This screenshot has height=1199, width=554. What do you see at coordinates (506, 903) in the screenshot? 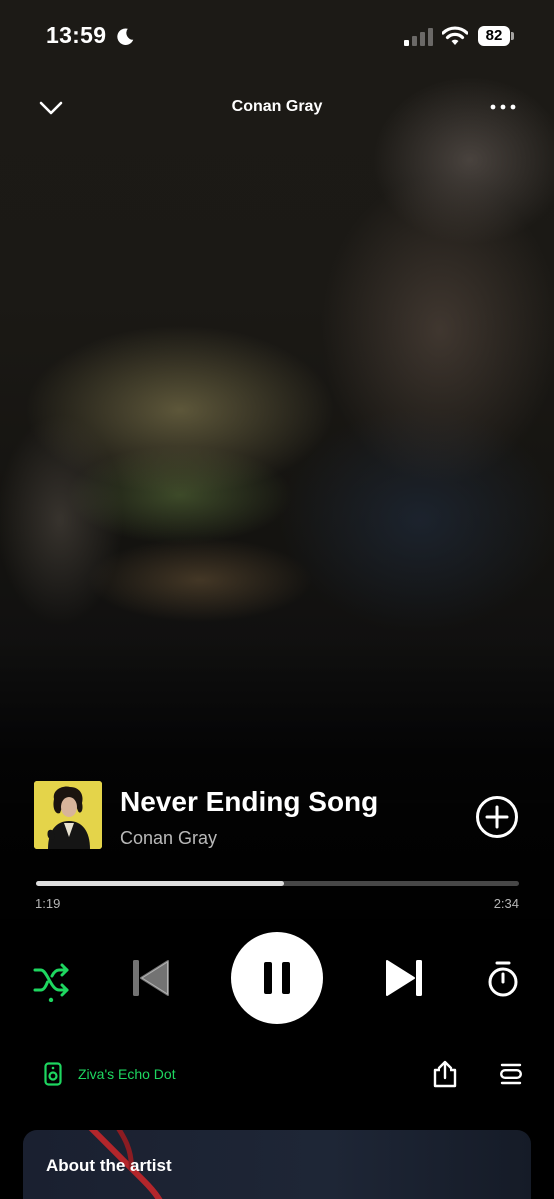
I see `time-total: 2:34` at bounding box center [506, 903].